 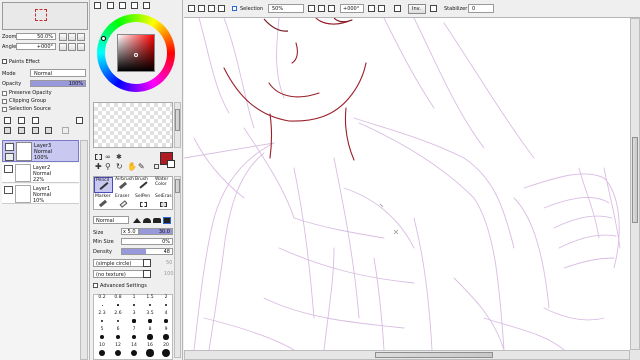 I want to click on angle-slider: +000°, so click(x=36, y=46).